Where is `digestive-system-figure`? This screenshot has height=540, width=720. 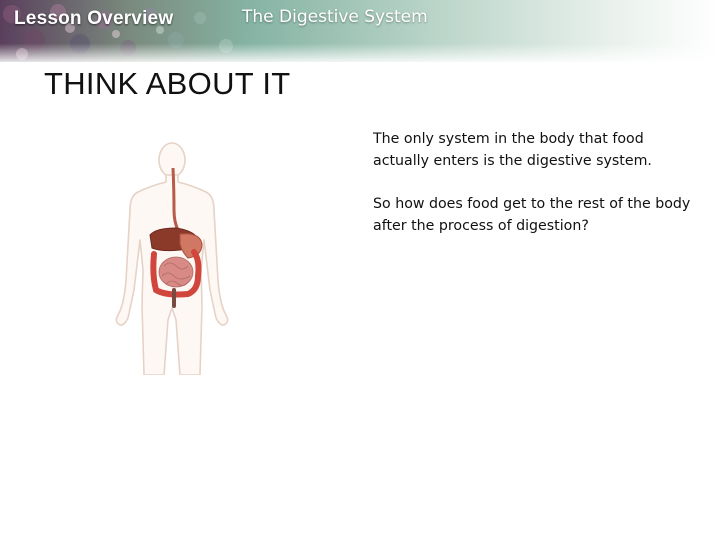
digestive-system-figure is located at coordinates (180, 254).